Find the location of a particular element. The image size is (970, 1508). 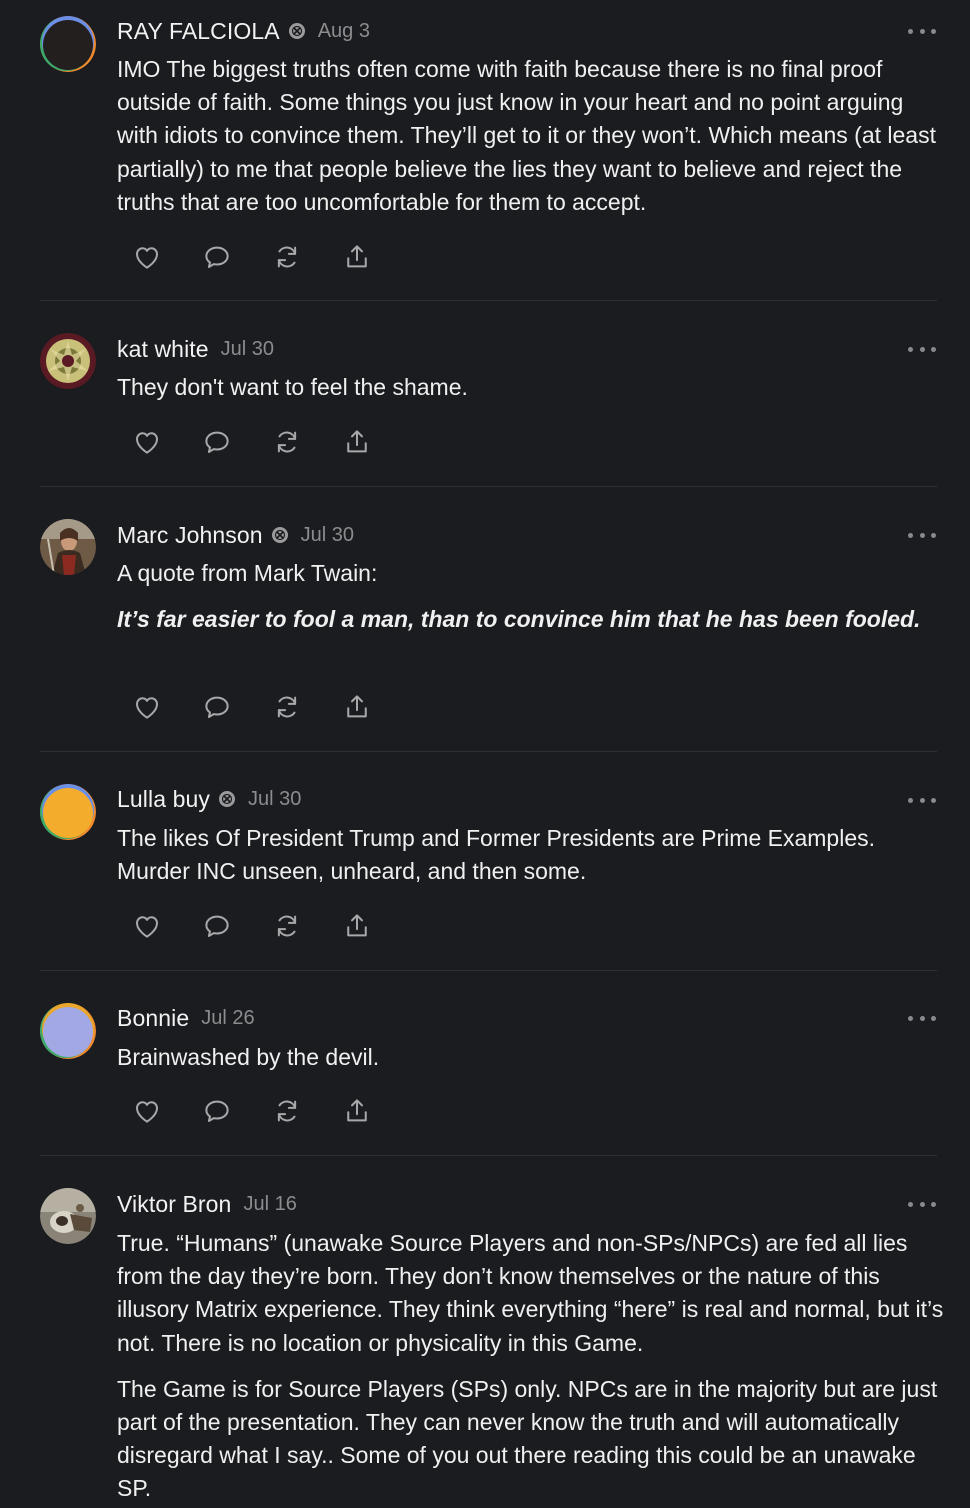

comment-body: Brainwashed by the devil. is located at coordinates (532, 1057).